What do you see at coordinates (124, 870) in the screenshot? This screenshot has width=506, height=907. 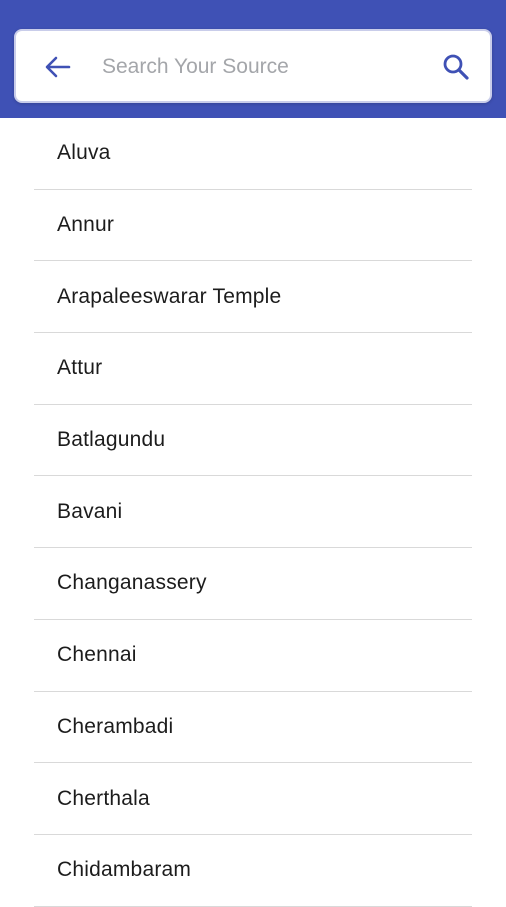 I see `list-item-label: Chidambaram` at bounding box center [124, 870].